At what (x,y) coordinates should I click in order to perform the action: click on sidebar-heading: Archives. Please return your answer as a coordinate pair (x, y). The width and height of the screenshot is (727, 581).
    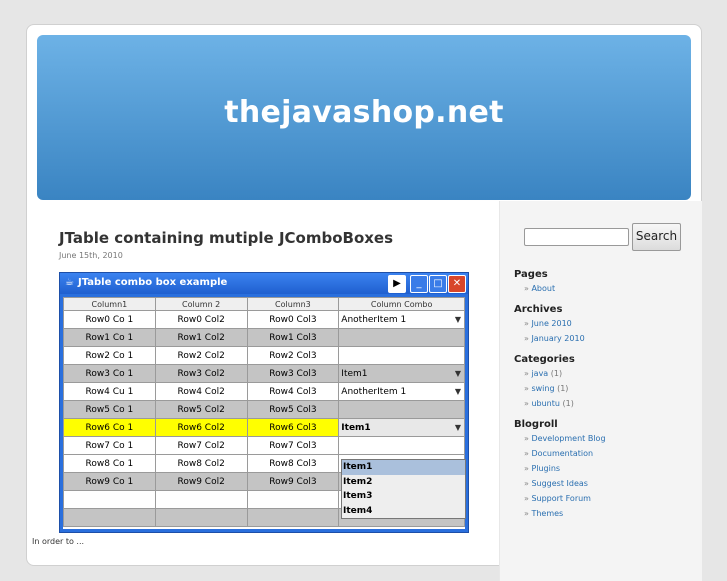
    Looking at the image, I should click on (538, 309).